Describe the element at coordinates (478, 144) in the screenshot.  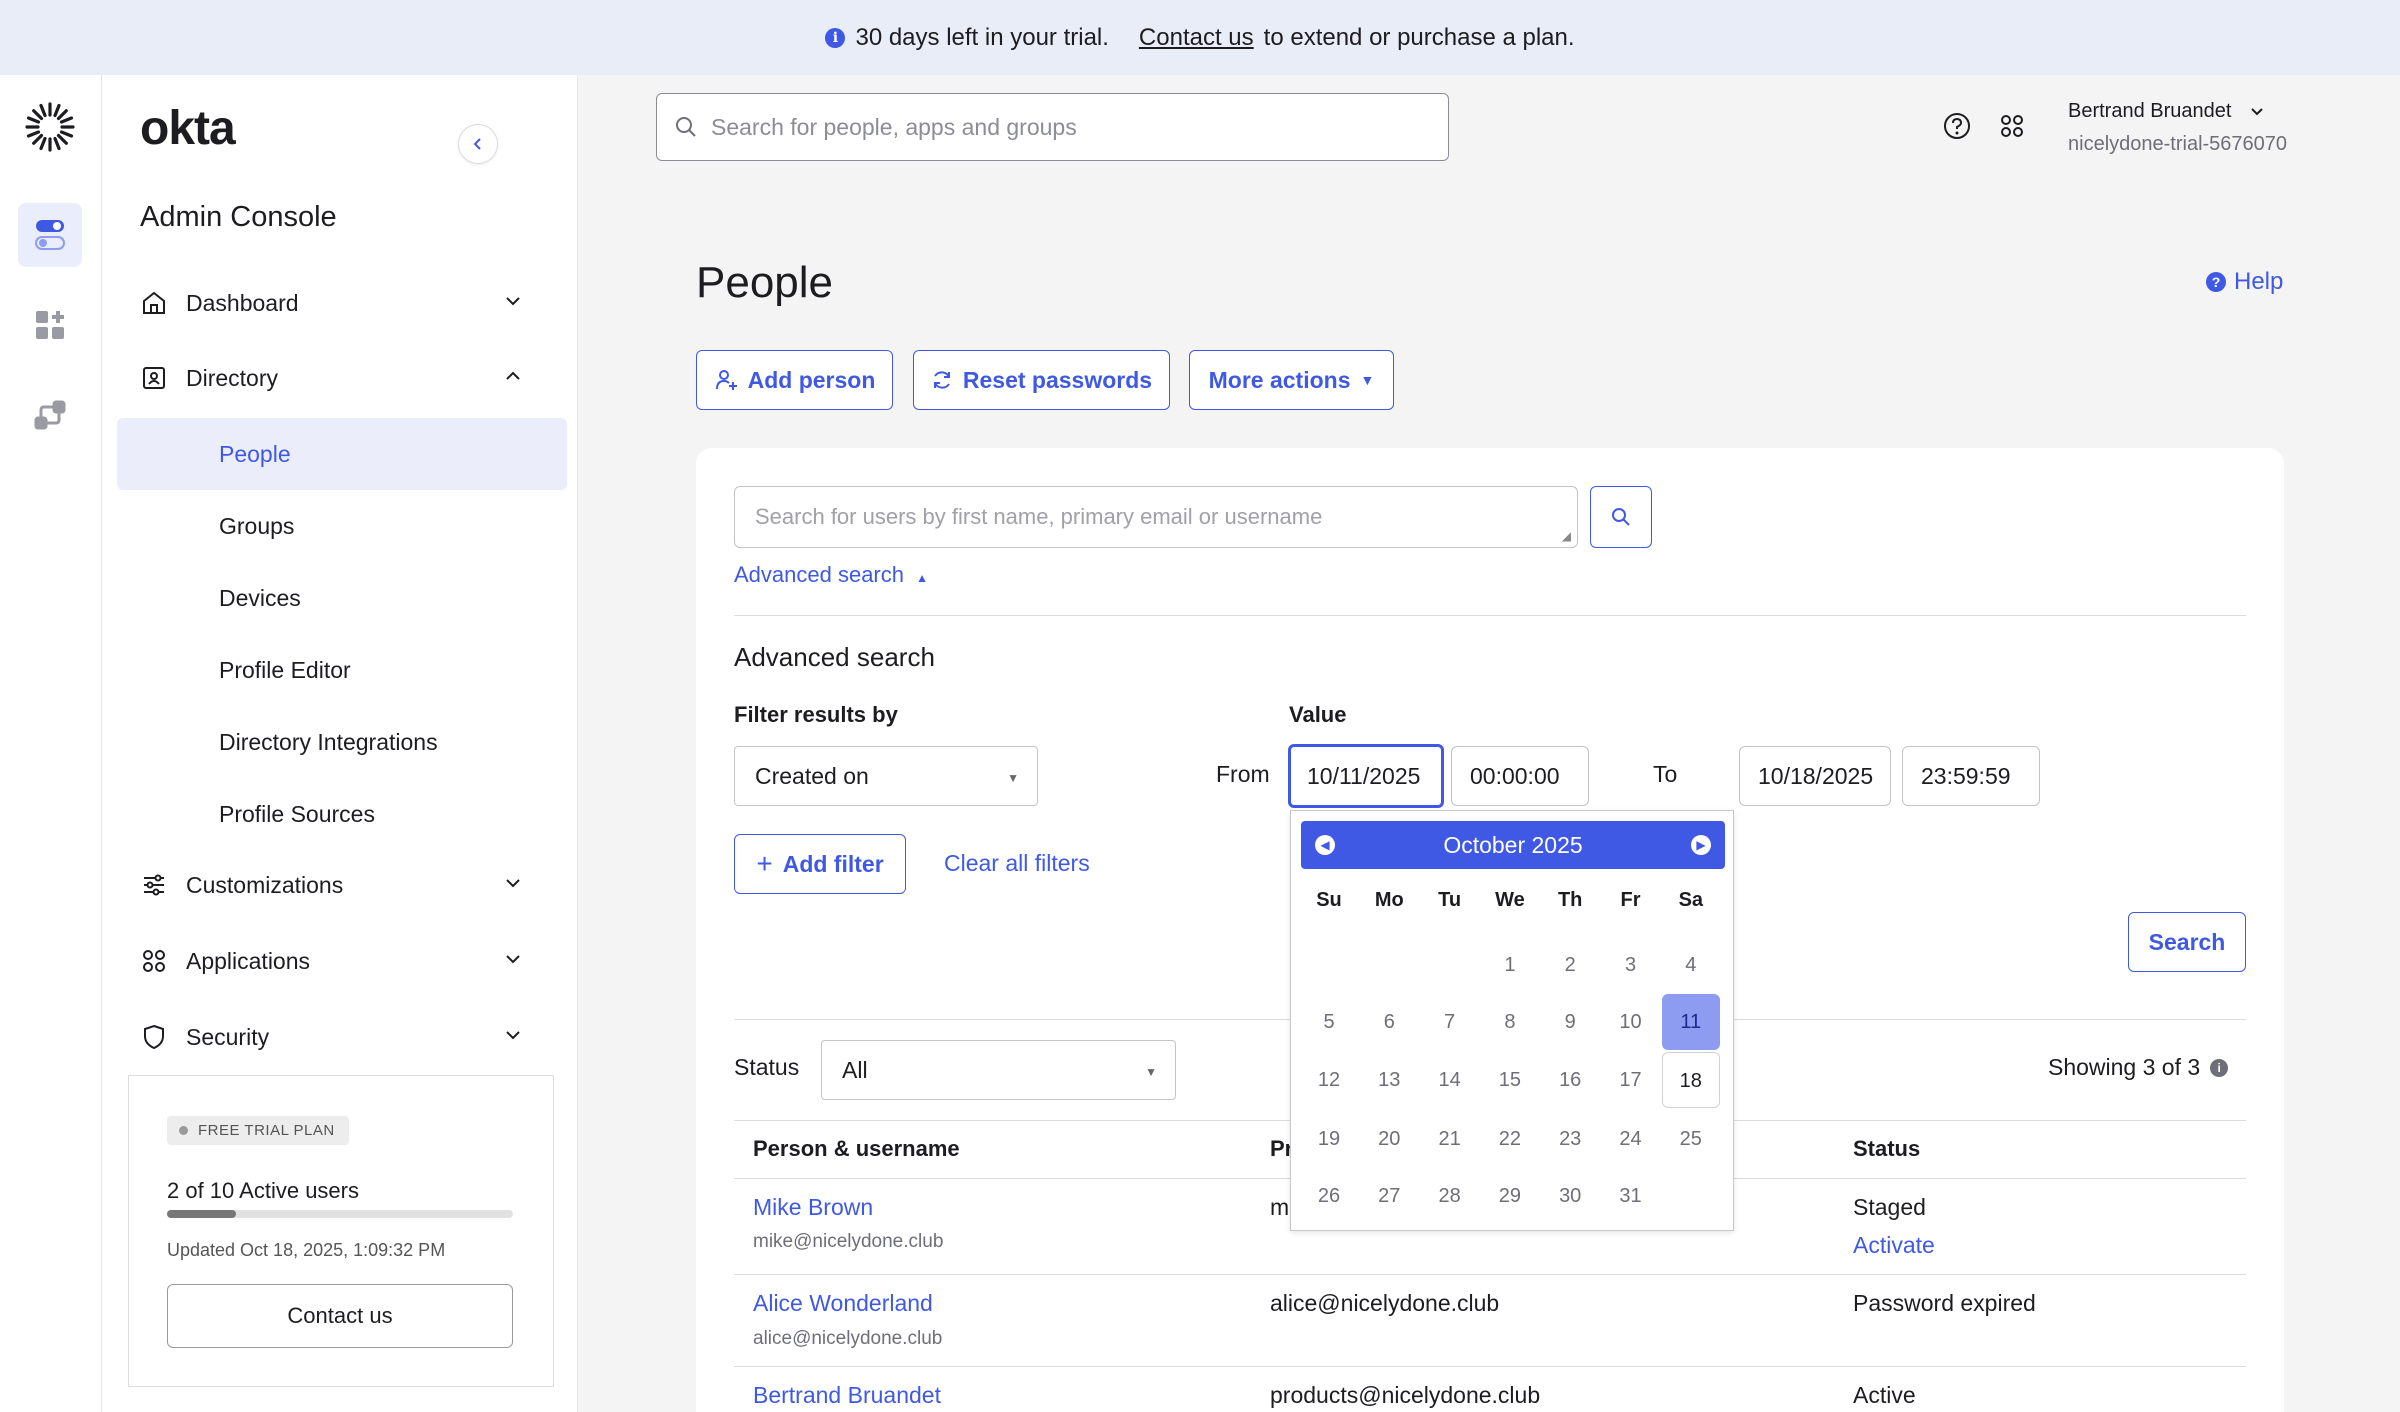
I see `collapse-sidebar-button` at that location.